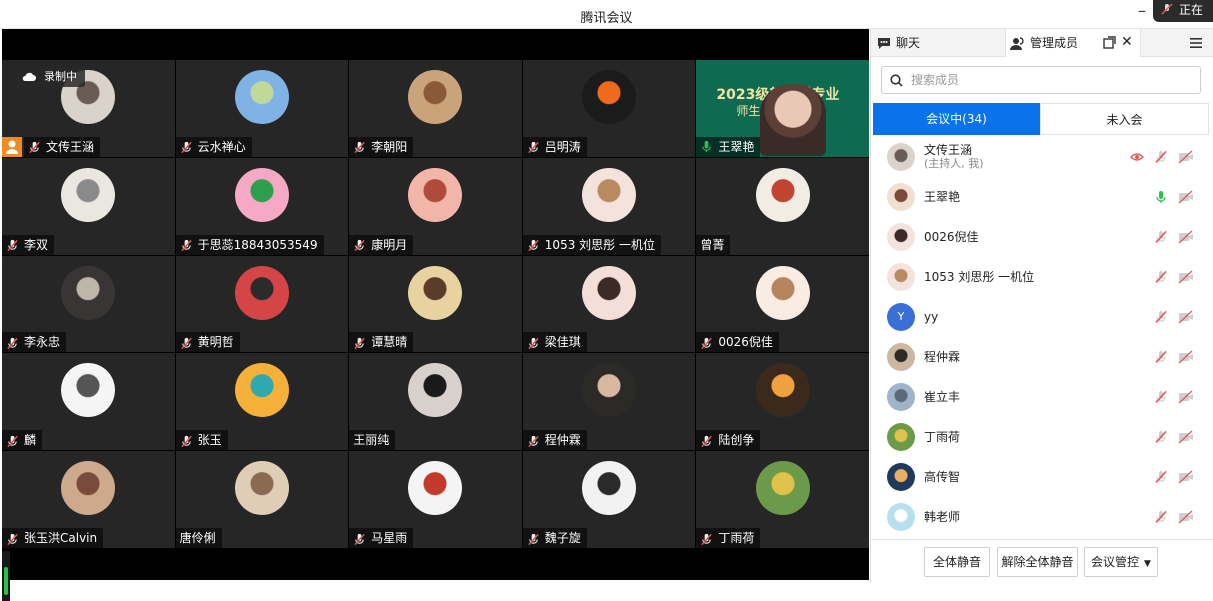 The width and height of the screenshot is (1213, 601). I want to click on search-box, so click(1041, 80).